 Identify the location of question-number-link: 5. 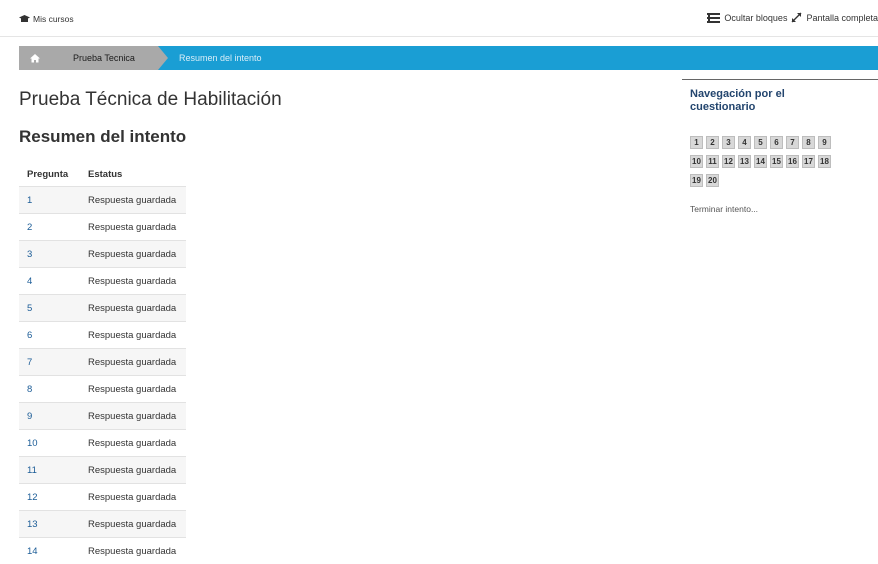
(50, 308).